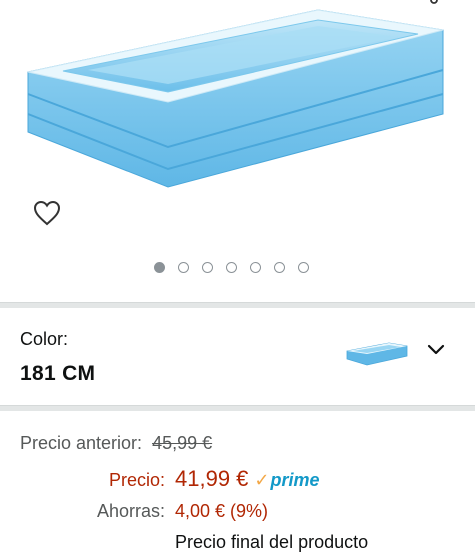  What do you see at coordinates (377, 354) in the screenshot?
I see `color-swatch-pool-thumbnail` at bounding box center [377, 354].